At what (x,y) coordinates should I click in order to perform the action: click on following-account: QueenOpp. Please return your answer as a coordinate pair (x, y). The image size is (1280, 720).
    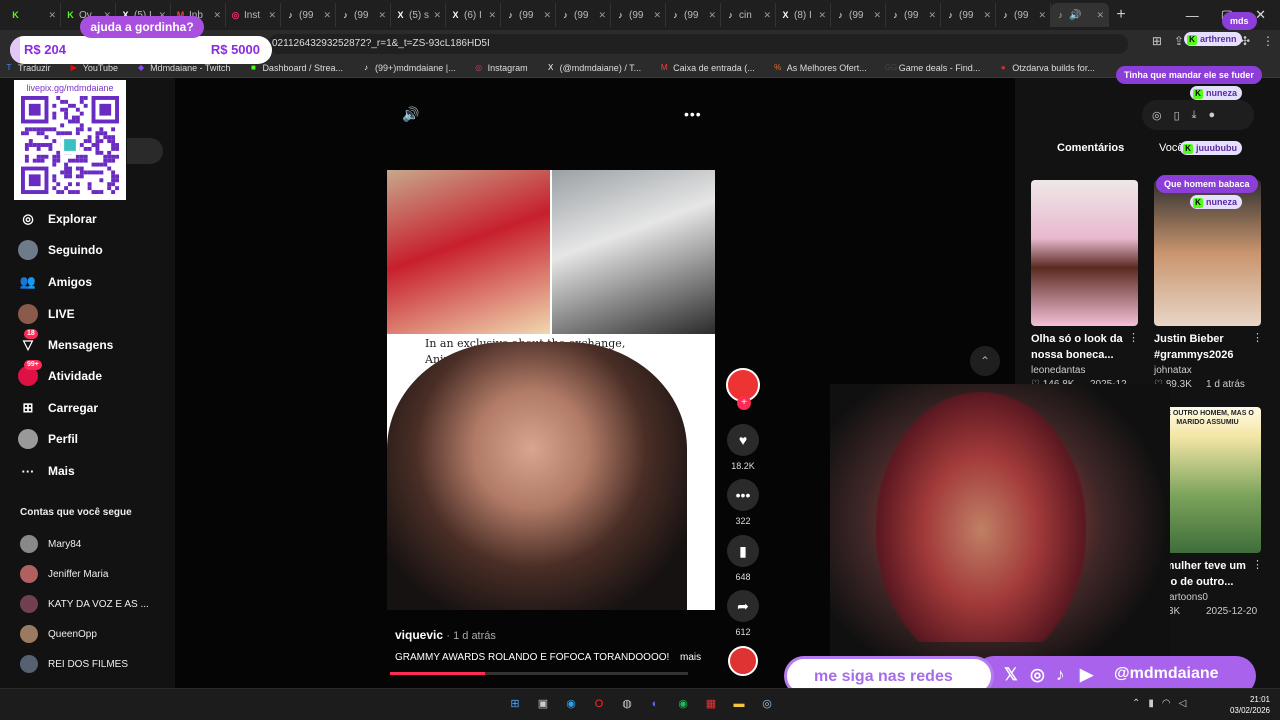
    Looking at the image, I should click on (58, 634).